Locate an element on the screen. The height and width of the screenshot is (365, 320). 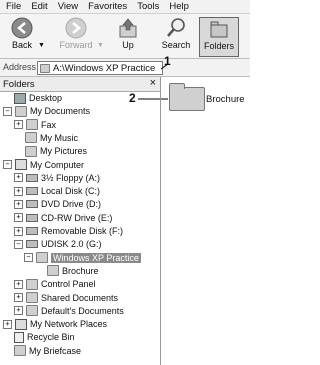
tree-item: + CD-RW Drive (E:) is located at coordinates (63, 218).